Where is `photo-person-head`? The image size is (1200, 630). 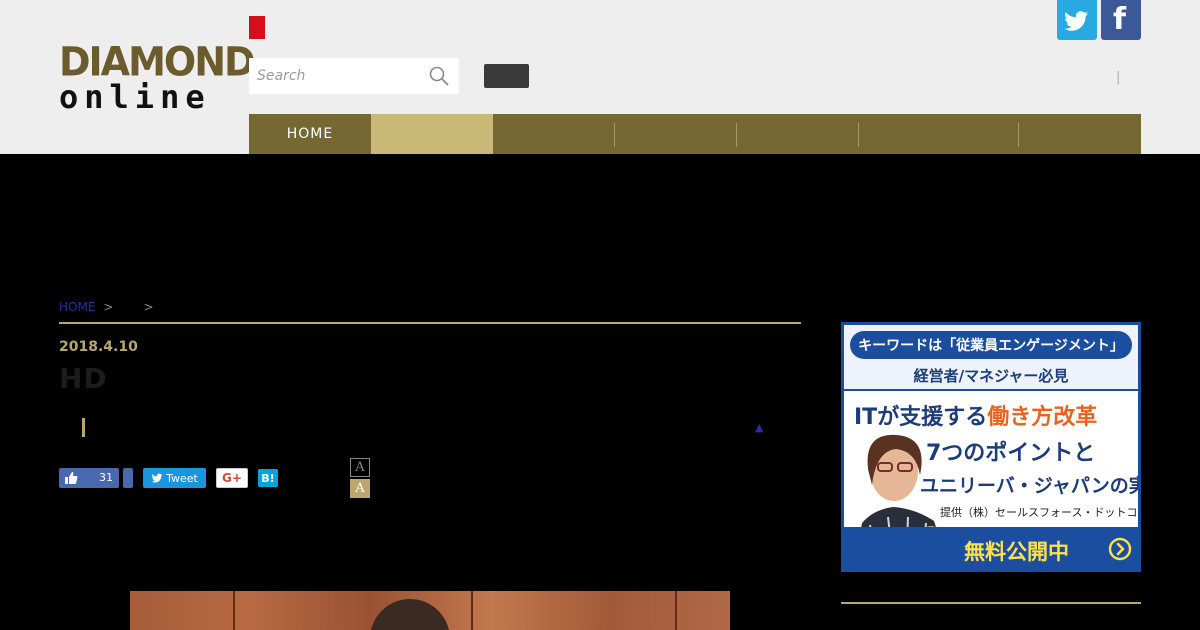
photo-person-head is located at coordinates (410, 614).